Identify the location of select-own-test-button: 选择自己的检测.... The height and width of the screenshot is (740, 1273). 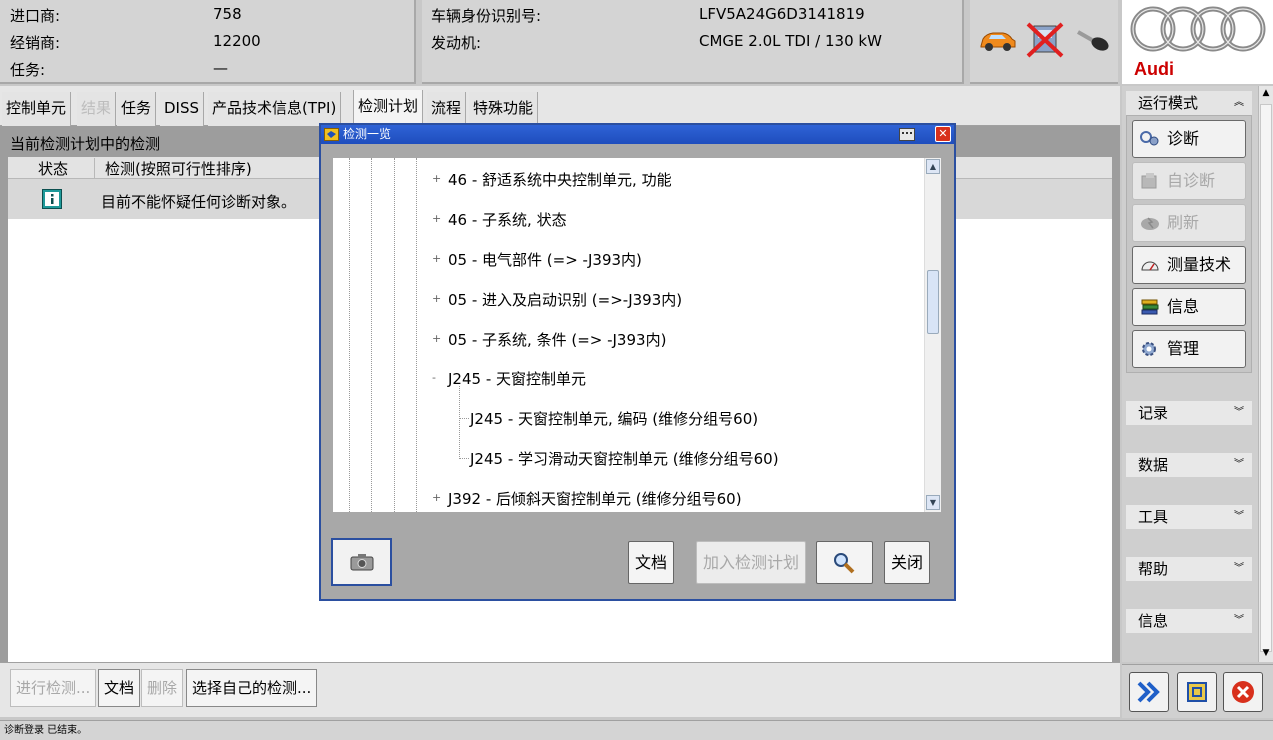
(252, 688).